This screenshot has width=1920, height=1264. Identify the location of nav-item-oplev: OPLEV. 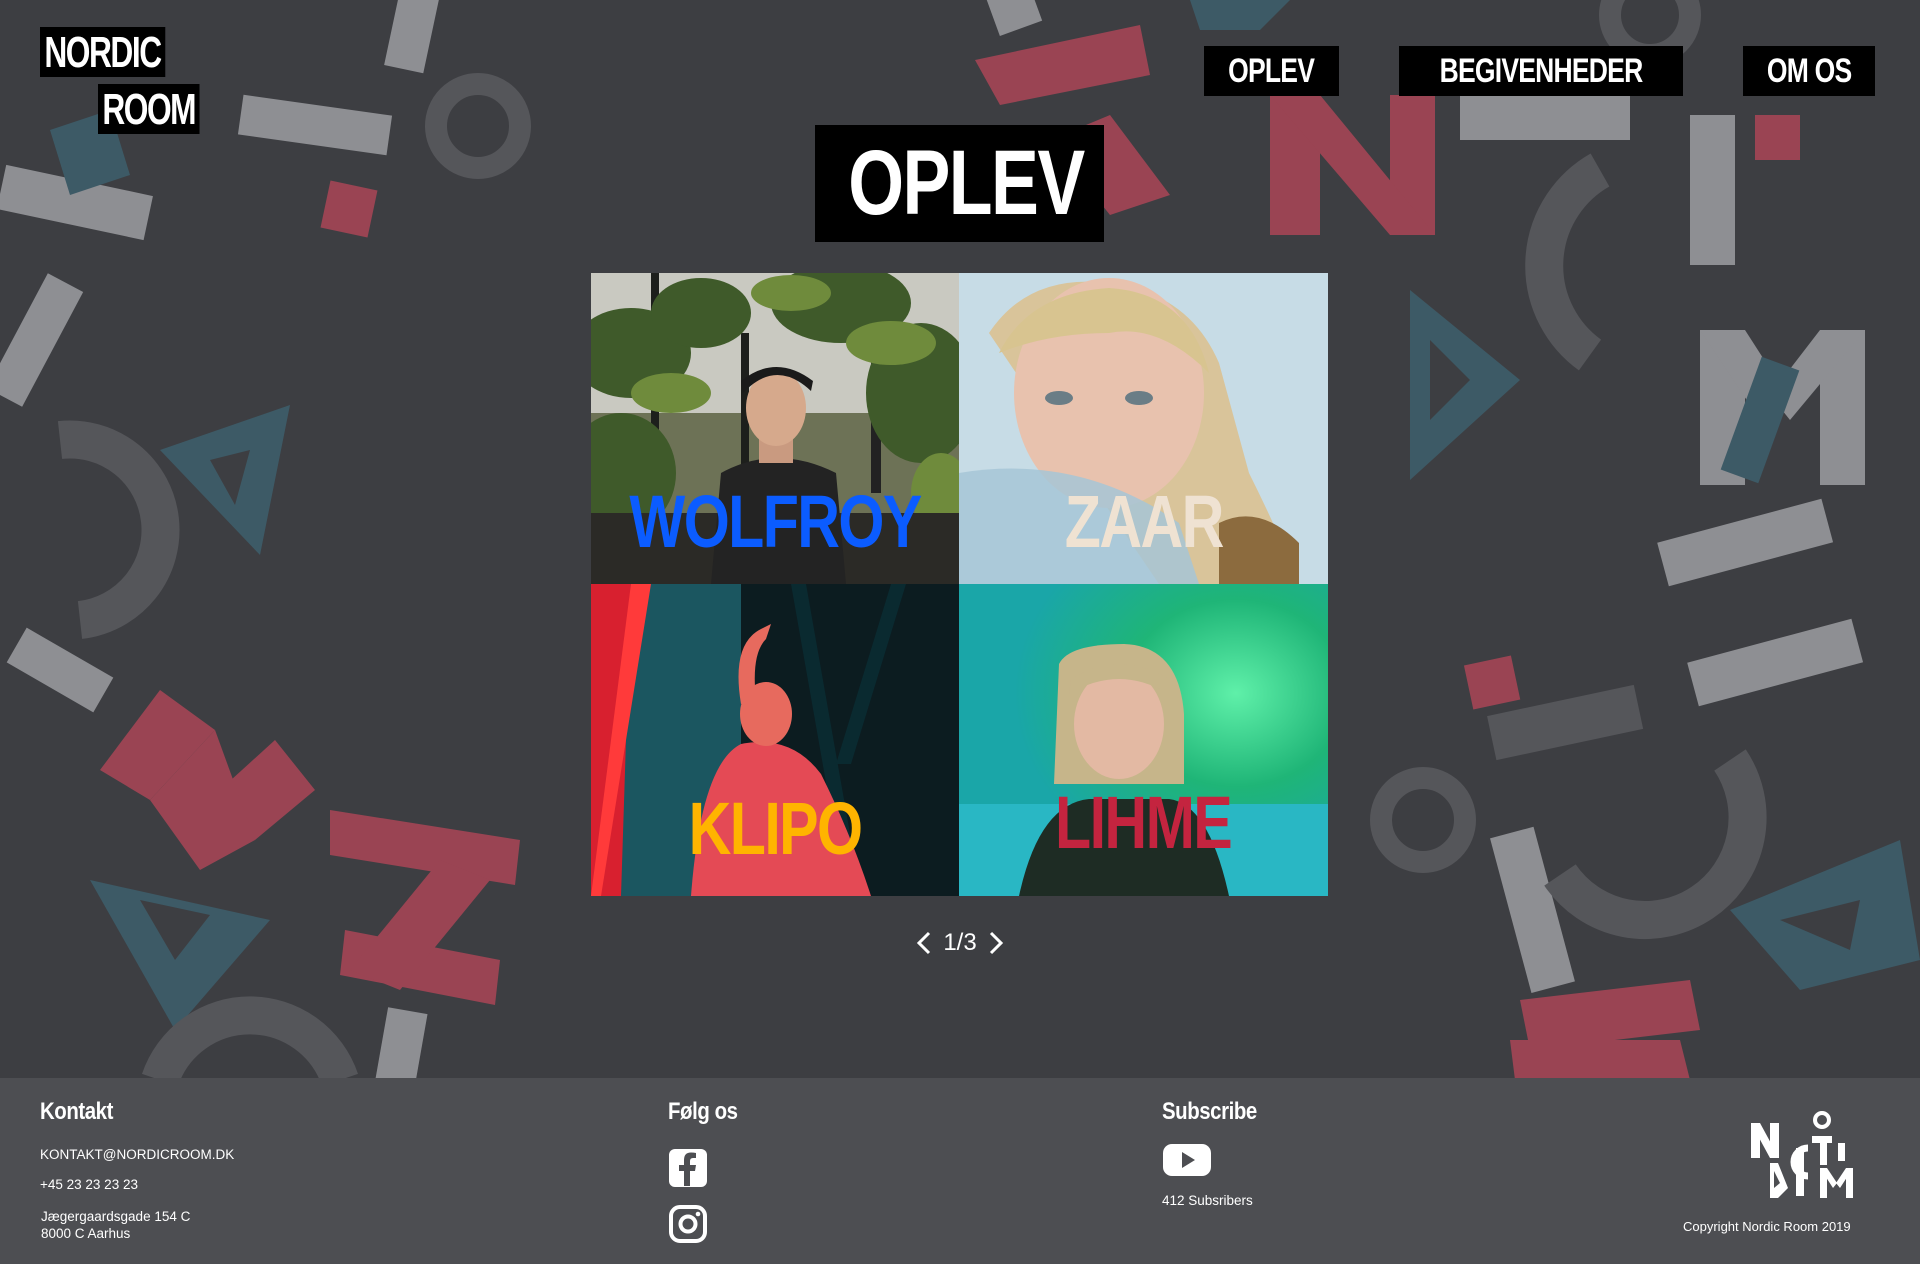
(1271, 71).